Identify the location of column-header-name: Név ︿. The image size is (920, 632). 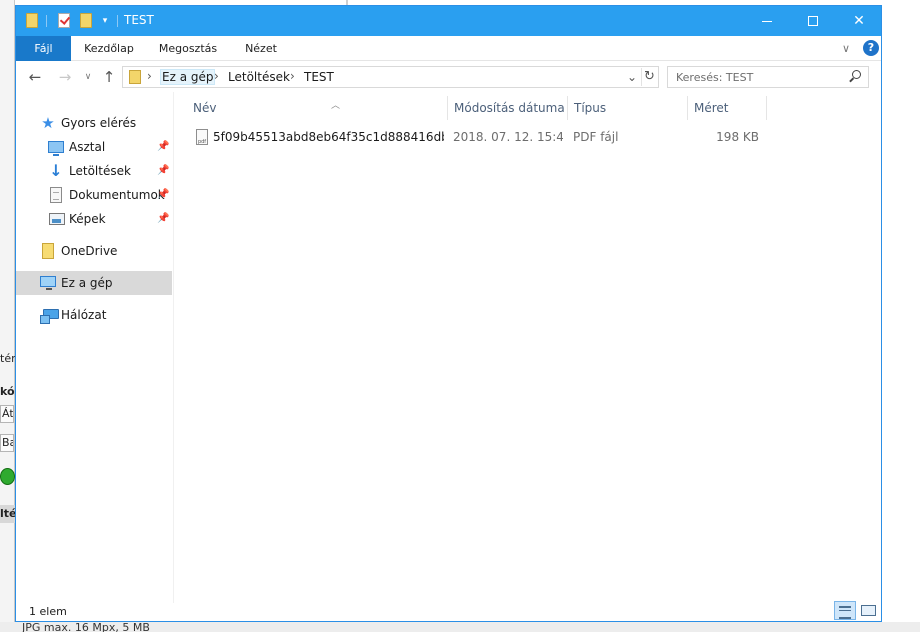
(318, 108).